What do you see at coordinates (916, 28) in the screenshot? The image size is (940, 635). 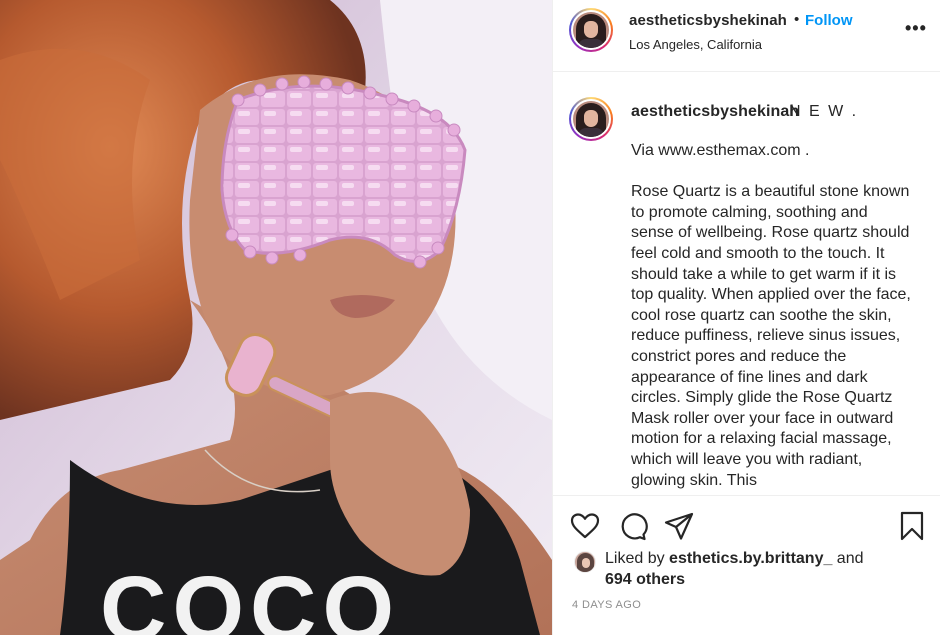 I see `more-options-icon: •••` at bounding box center [916, 28].